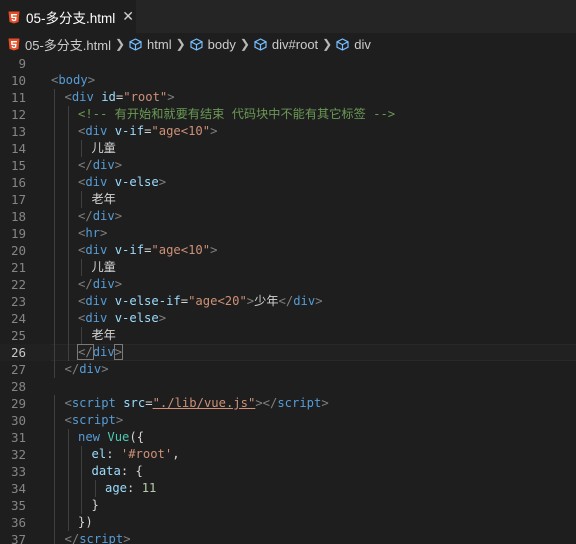 Image resolution: width=576 pixels, height=544 pixels. What do you see at coordinates (237, 114) in the screenshot?
I see `code-token: <!-- 有开始和就要有结束 代码块中不能有其它标签 -->` at bounding box center [237, 114].